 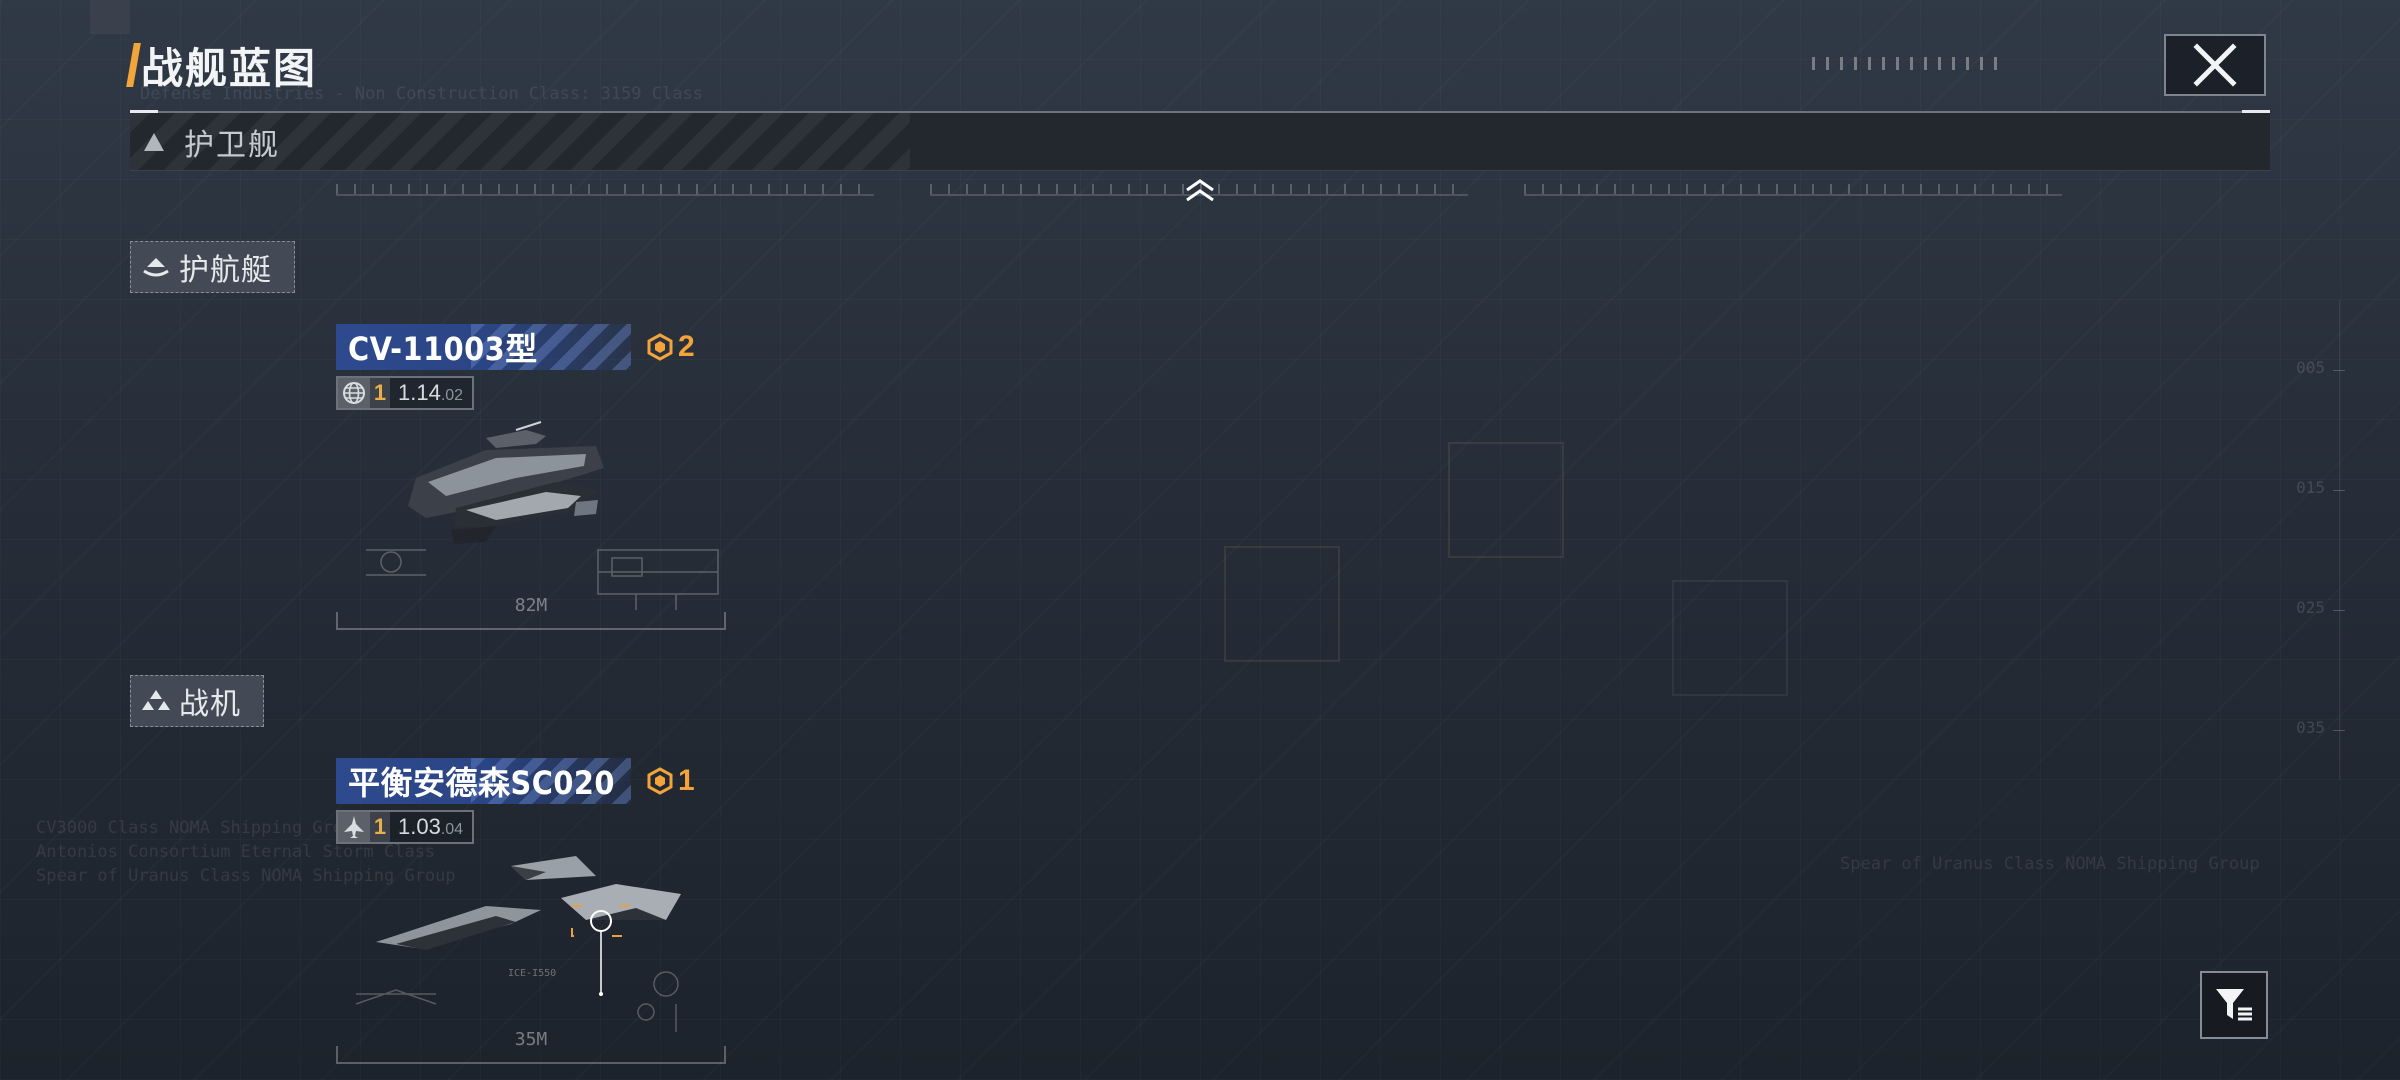 I want to click on corner-marker, so click(x=110, y=17).